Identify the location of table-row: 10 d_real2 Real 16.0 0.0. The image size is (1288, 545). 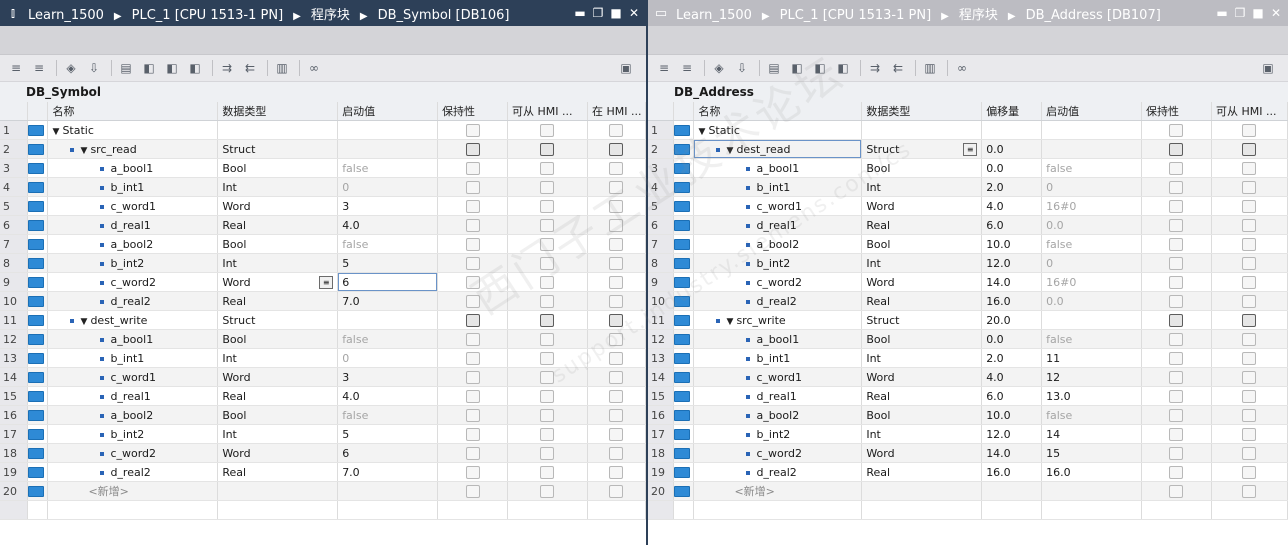
(968, 301).